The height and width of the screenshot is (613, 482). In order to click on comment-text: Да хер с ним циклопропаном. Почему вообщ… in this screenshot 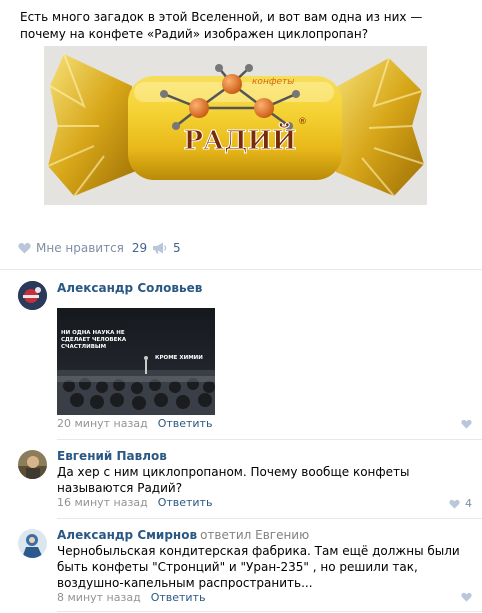, I will do `click(233, 480)`.